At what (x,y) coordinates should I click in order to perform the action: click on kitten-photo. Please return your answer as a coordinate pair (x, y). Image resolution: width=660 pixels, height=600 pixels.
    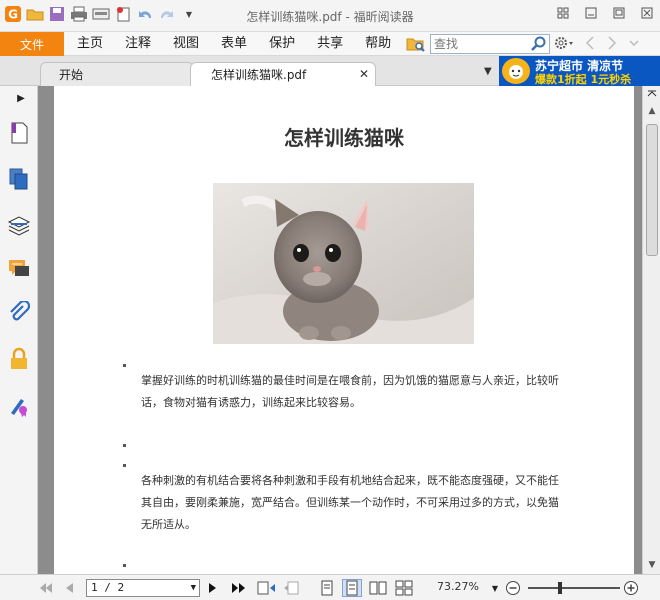
    Looking at the image, I should click on (343, 263).